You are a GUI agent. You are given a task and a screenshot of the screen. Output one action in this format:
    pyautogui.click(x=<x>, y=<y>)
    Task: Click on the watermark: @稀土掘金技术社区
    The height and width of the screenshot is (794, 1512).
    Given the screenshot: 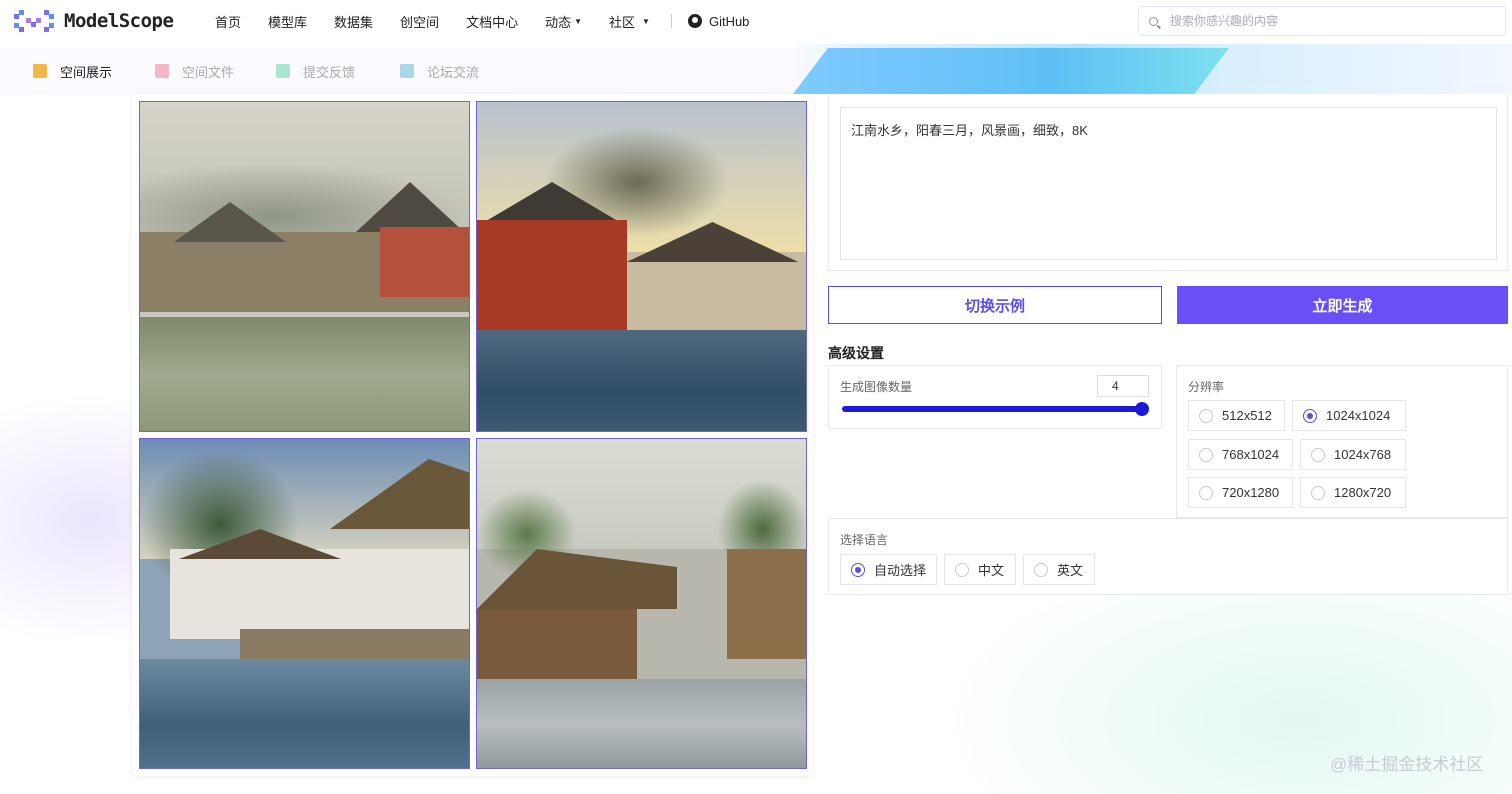 What is the action you would take?
    pyautogui.click(x=1407, y=764)
    